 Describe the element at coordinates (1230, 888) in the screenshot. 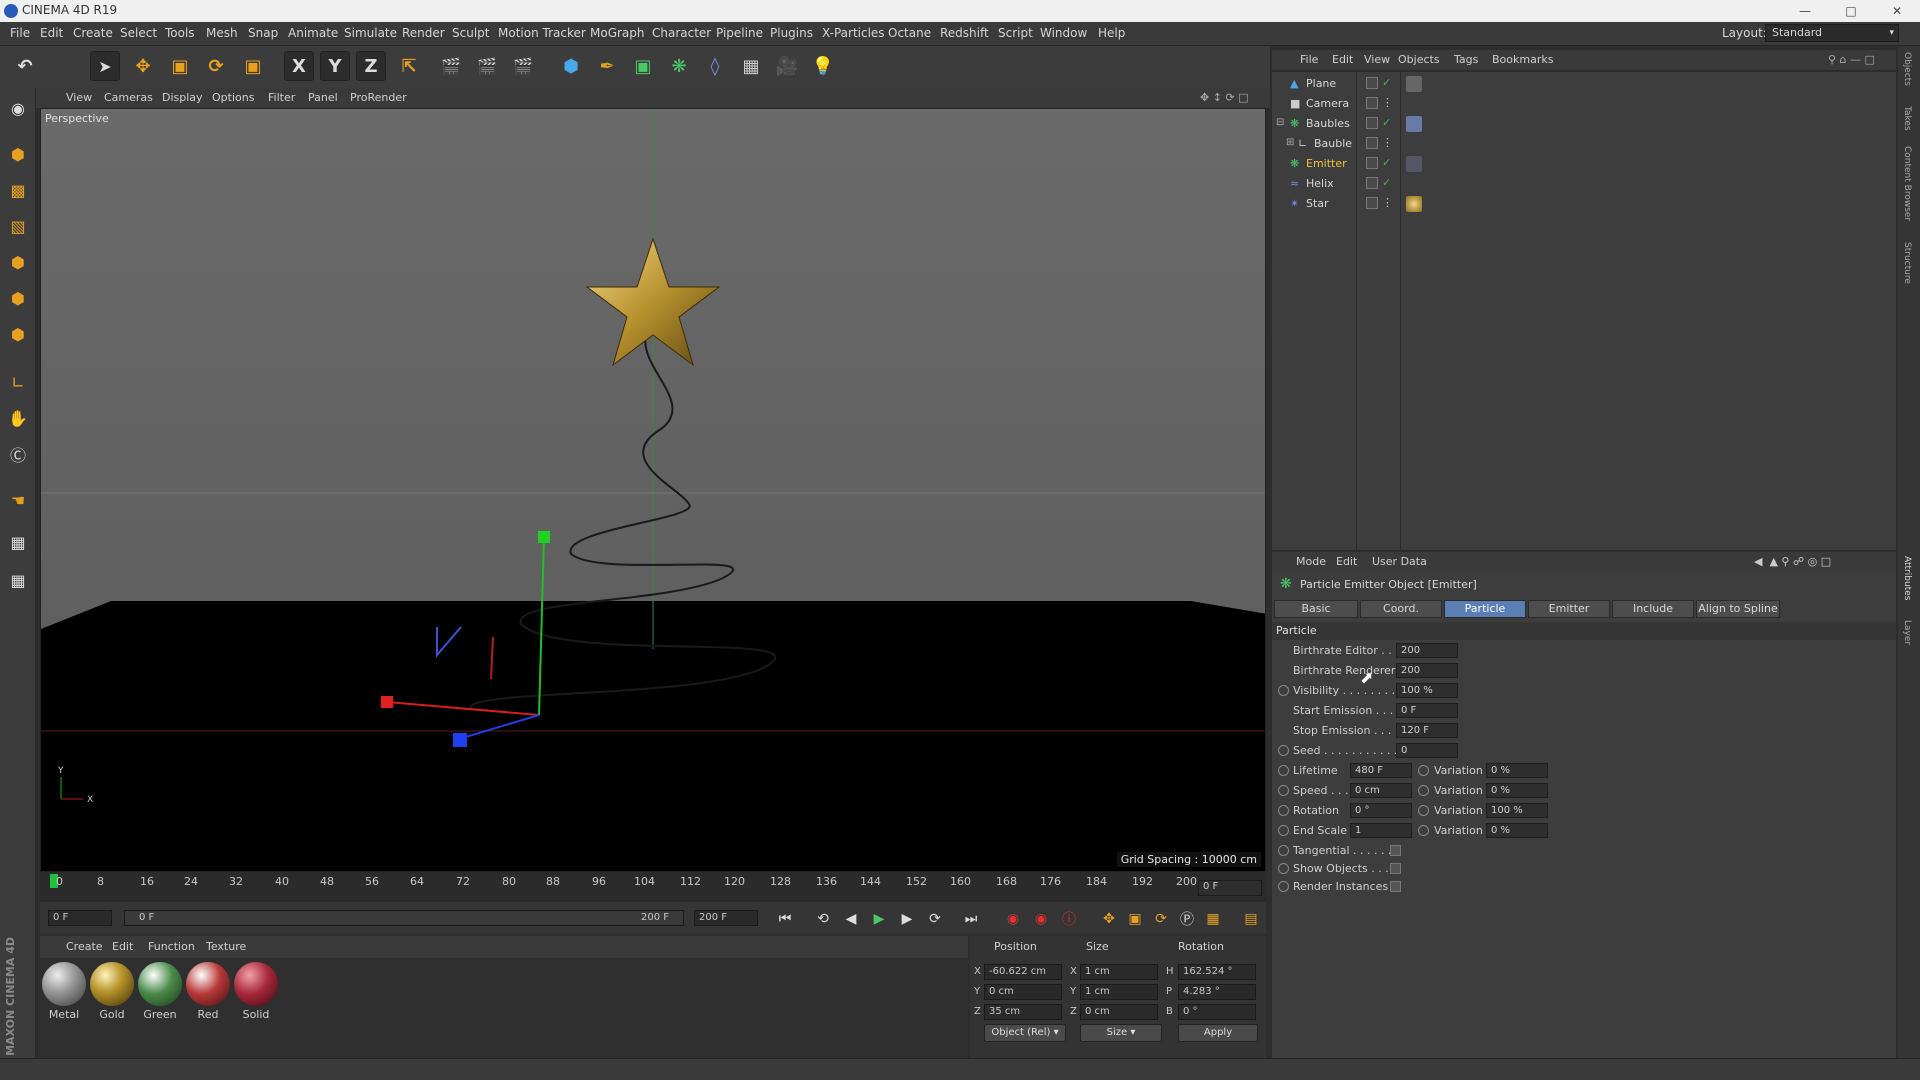

I see `current-frame-field: 0 F` at that location.